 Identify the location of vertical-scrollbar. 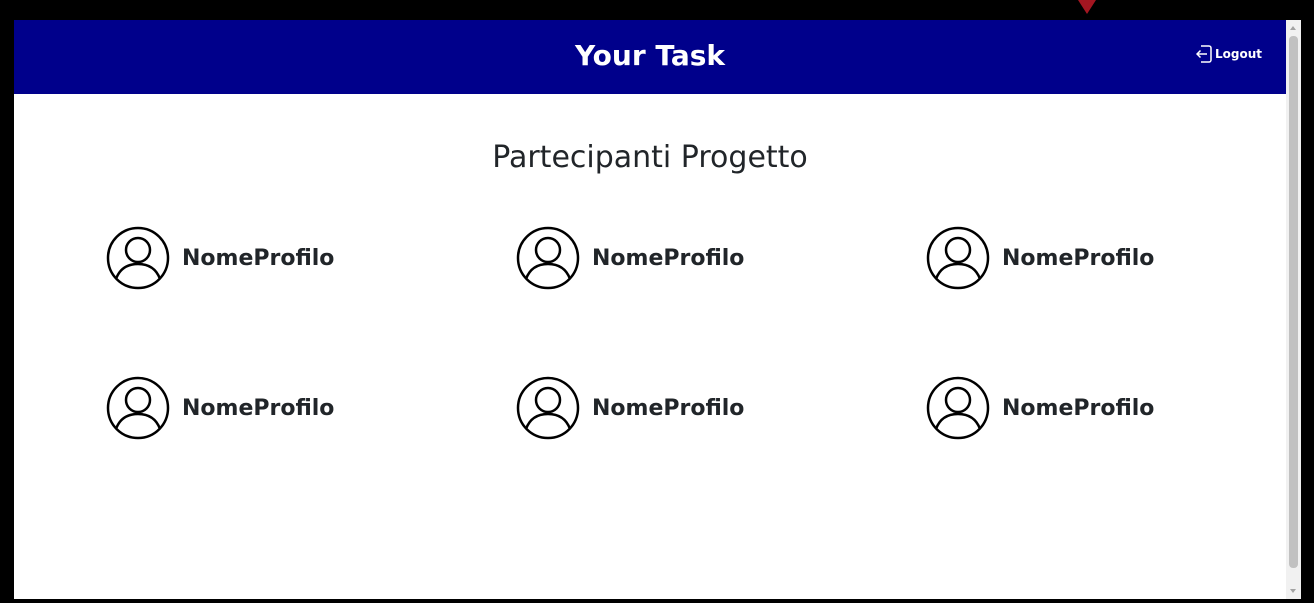
(1293, 309).